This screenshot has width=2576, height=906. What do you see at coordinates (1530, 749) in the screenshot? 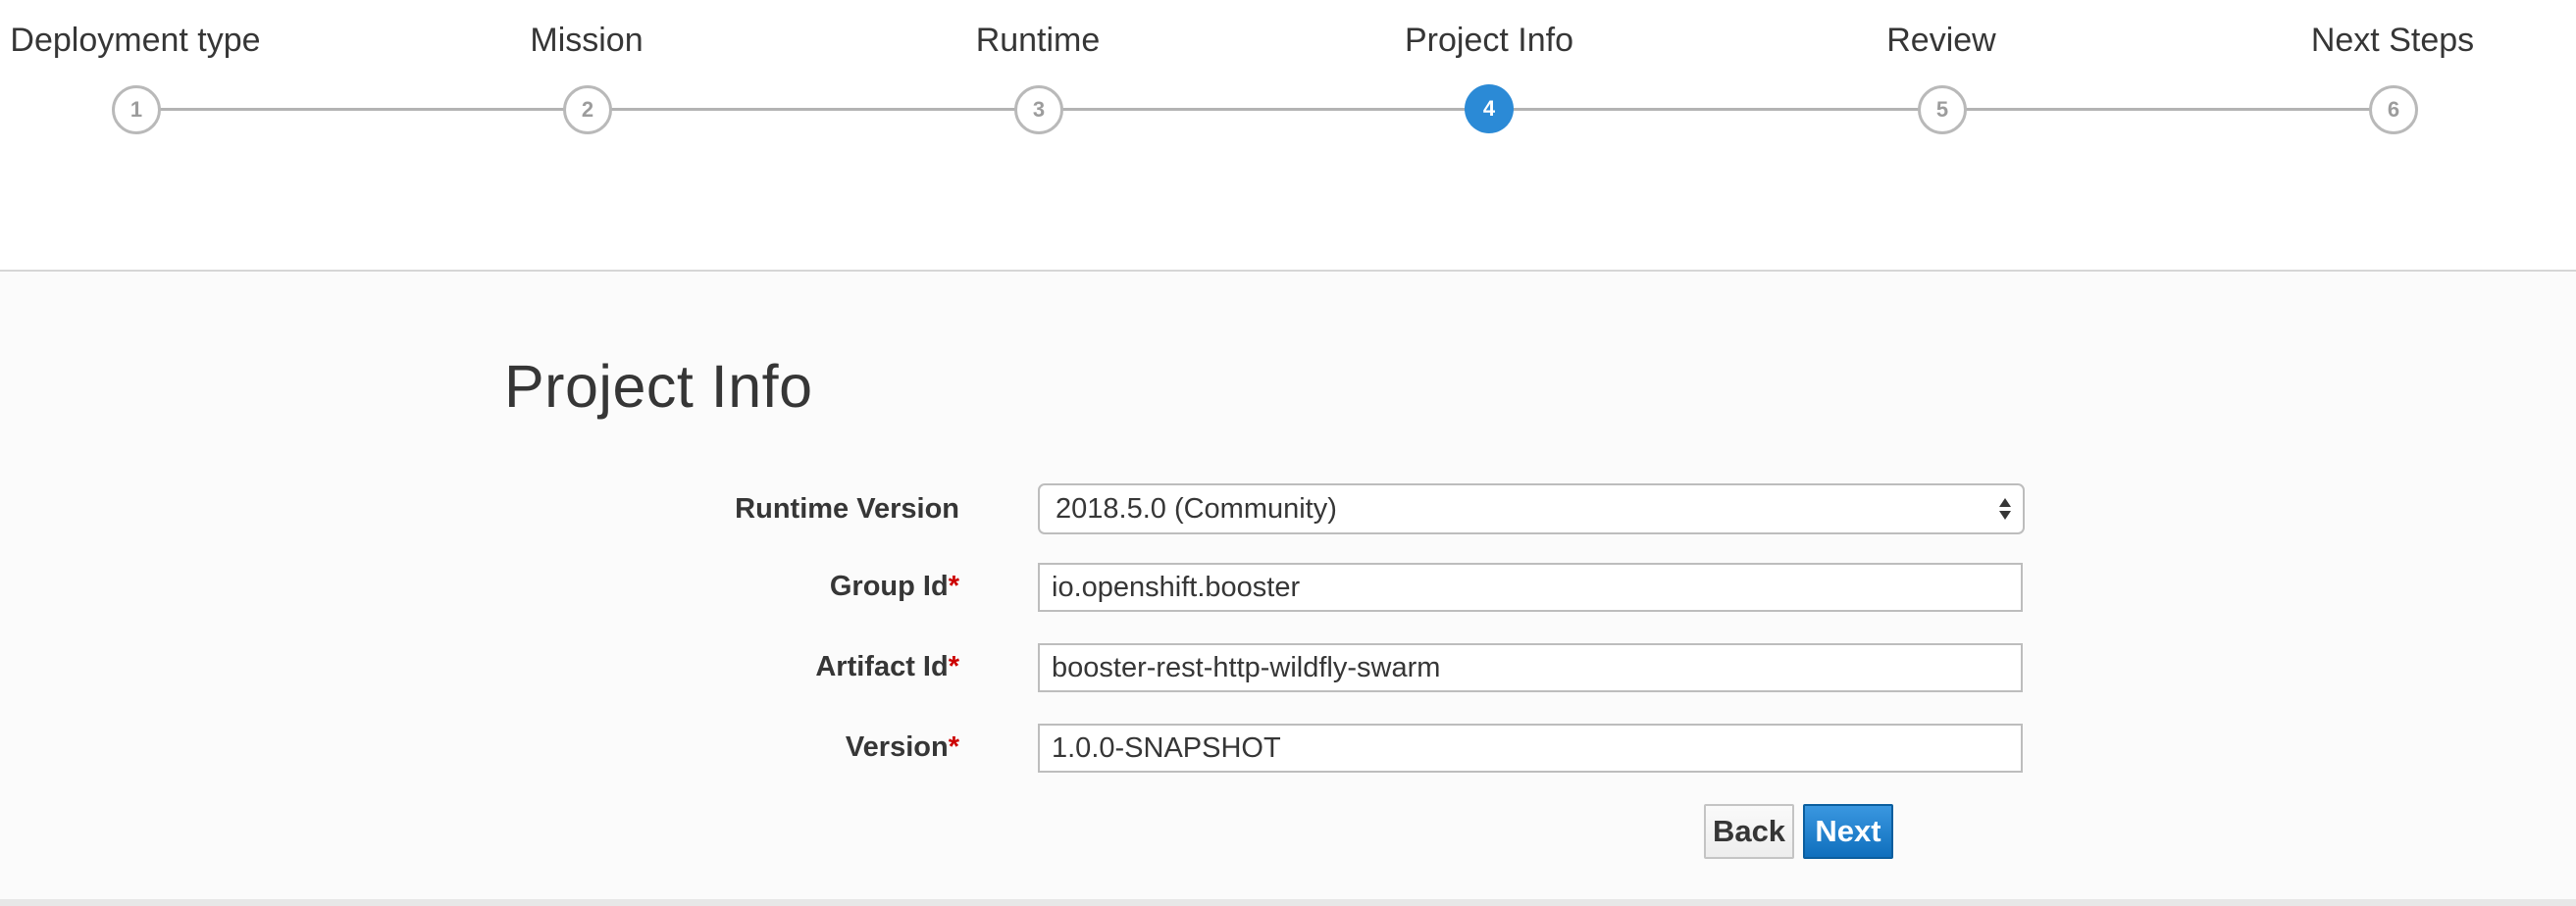
I see `version-input` at bounding box center [1530, 749].